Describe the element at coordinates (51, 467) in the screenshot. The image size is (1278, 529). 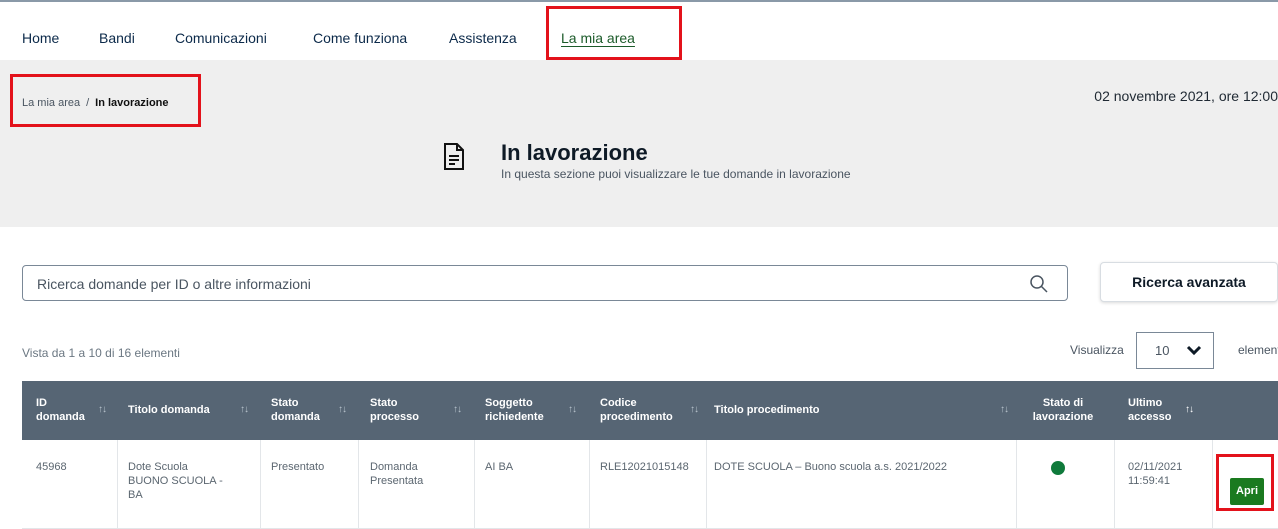
I see `cell-id: 45968` at that location.